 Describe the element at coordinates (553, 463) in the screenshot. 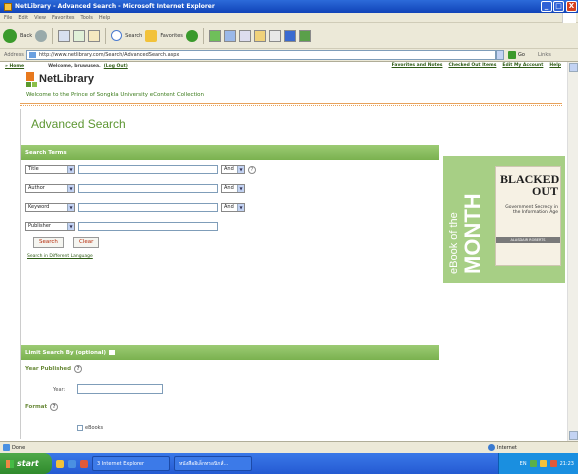

I see `tray-security-icon` at that location.